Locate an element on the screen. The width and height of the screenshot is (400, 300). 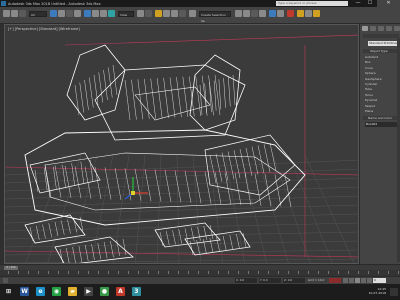
close-button: ✕ is located at coordinates (388, 3).